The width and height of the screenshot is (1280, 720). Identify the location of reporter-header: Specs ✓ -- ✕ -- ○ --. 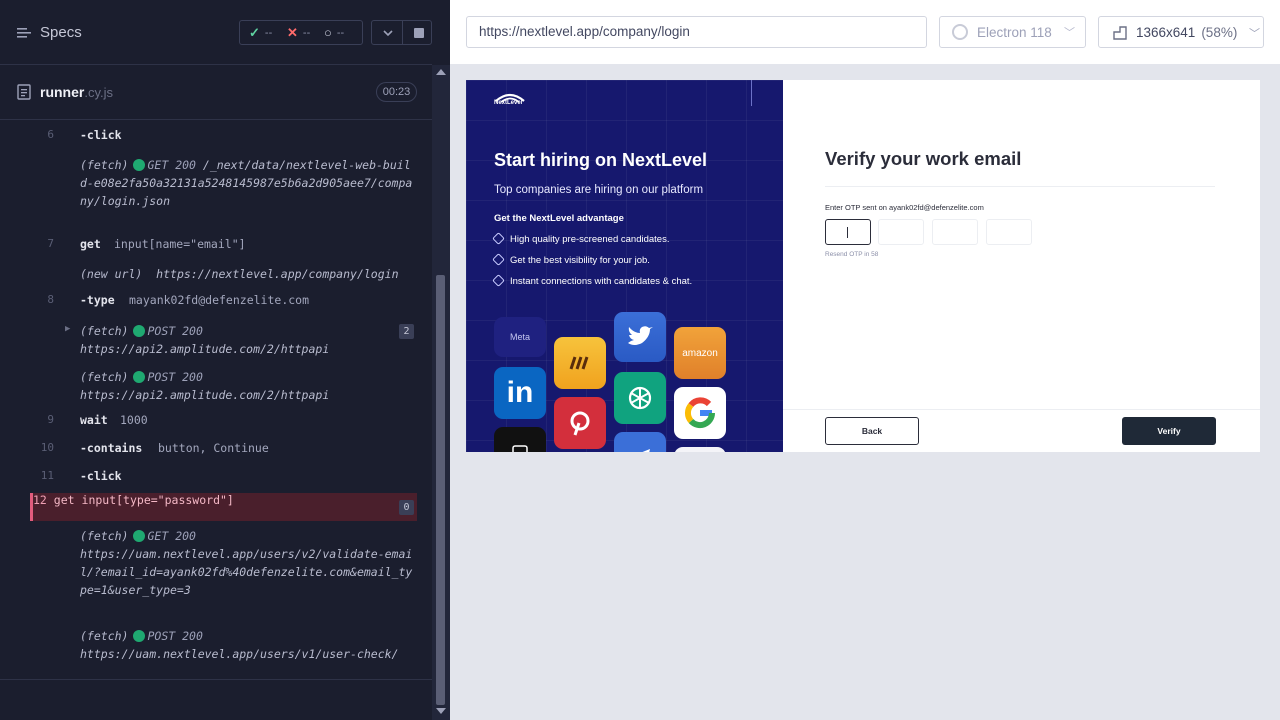
(216, 32).